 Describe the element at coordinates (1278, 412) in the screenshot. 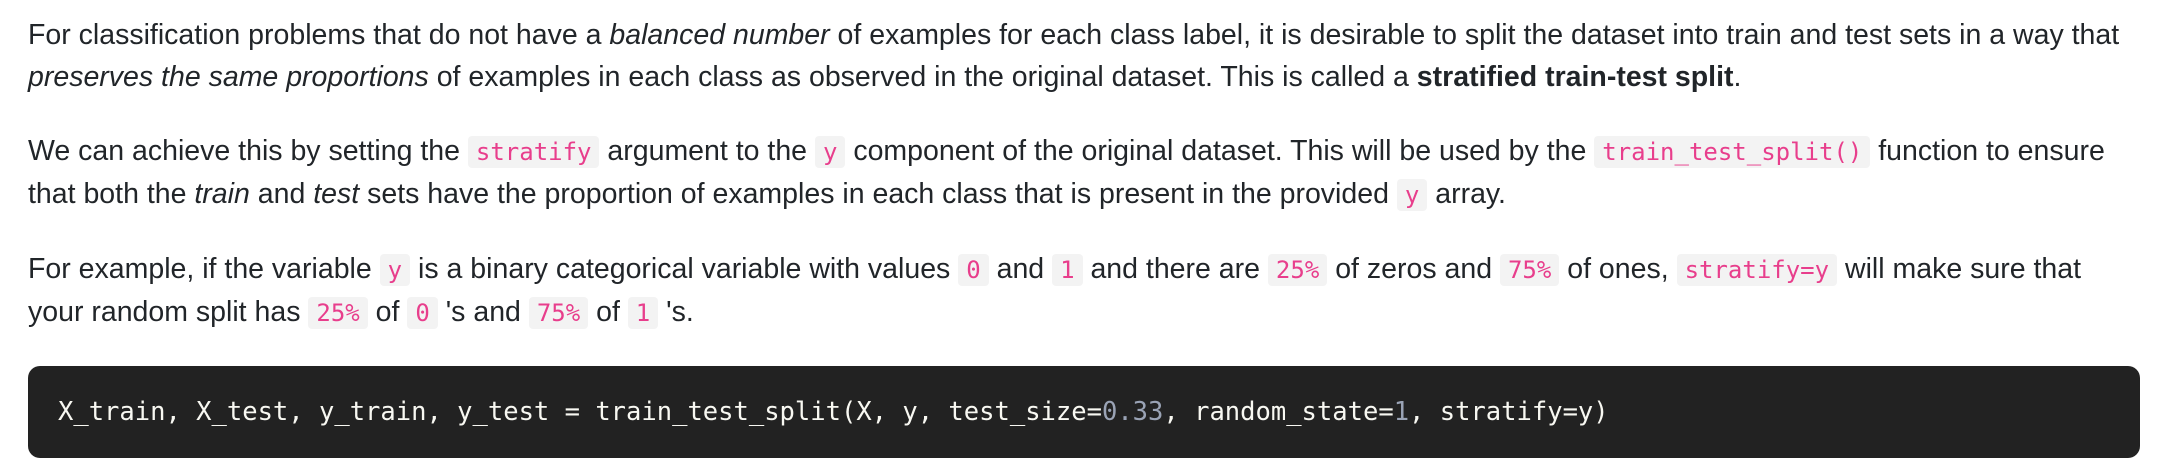

I see `code-text: , random_state=` at that location.